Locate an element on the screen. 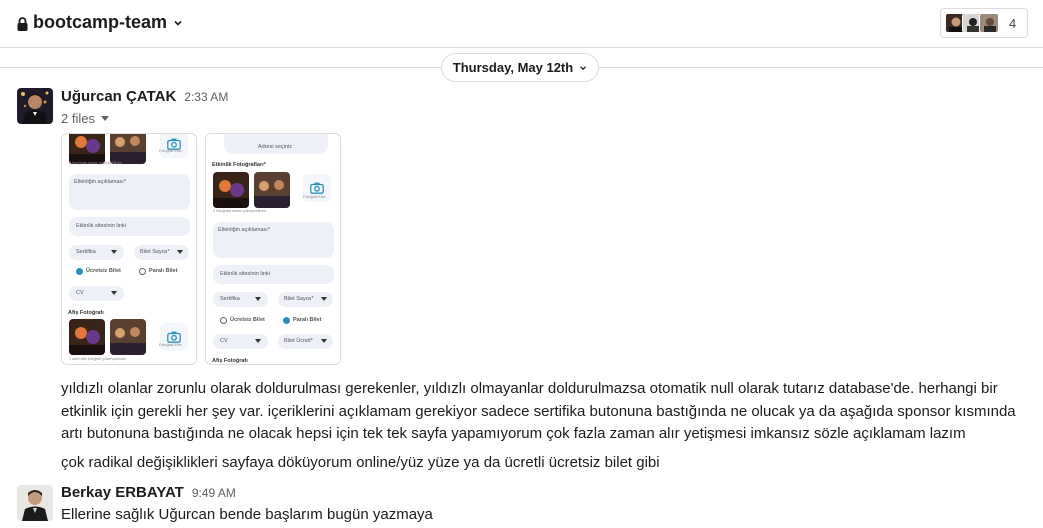  files-toggle: 2 files is located at coordinates (85, 118).